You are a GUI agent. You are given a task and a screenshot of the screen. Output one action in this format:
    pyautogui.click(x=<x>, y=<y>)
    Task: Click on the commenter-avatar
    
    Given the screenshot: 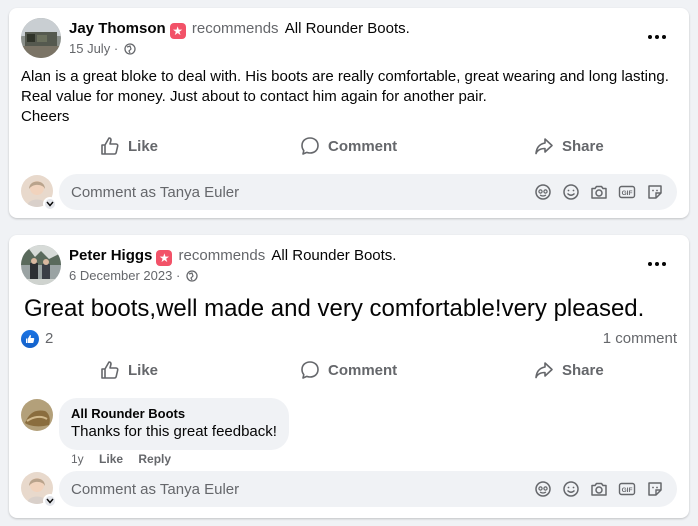 What is the action you would take?
    pyautogui.click(x=37, y=415)
    